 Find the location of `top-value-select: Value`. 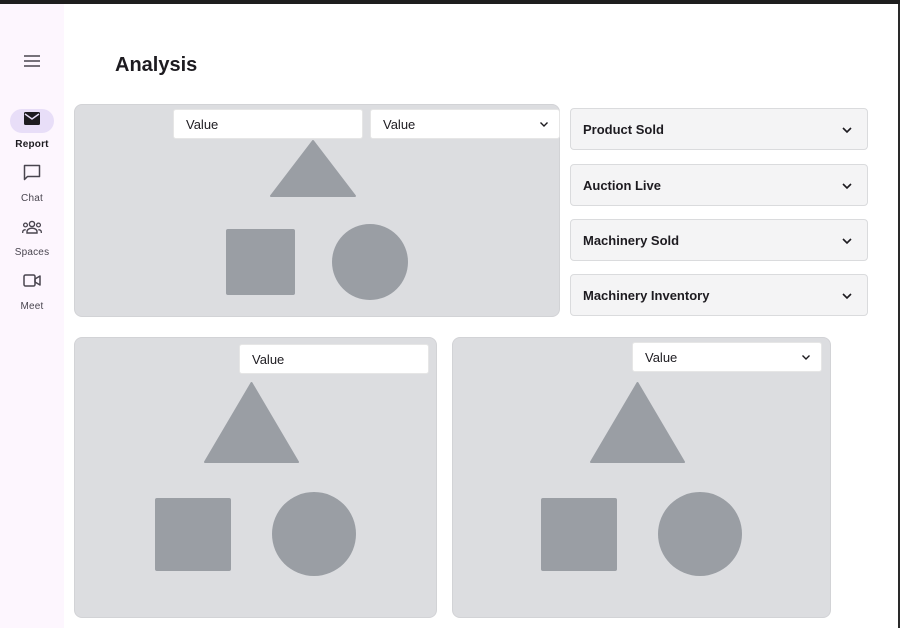

top-value-select: Value is located at coordinates (465, 124).